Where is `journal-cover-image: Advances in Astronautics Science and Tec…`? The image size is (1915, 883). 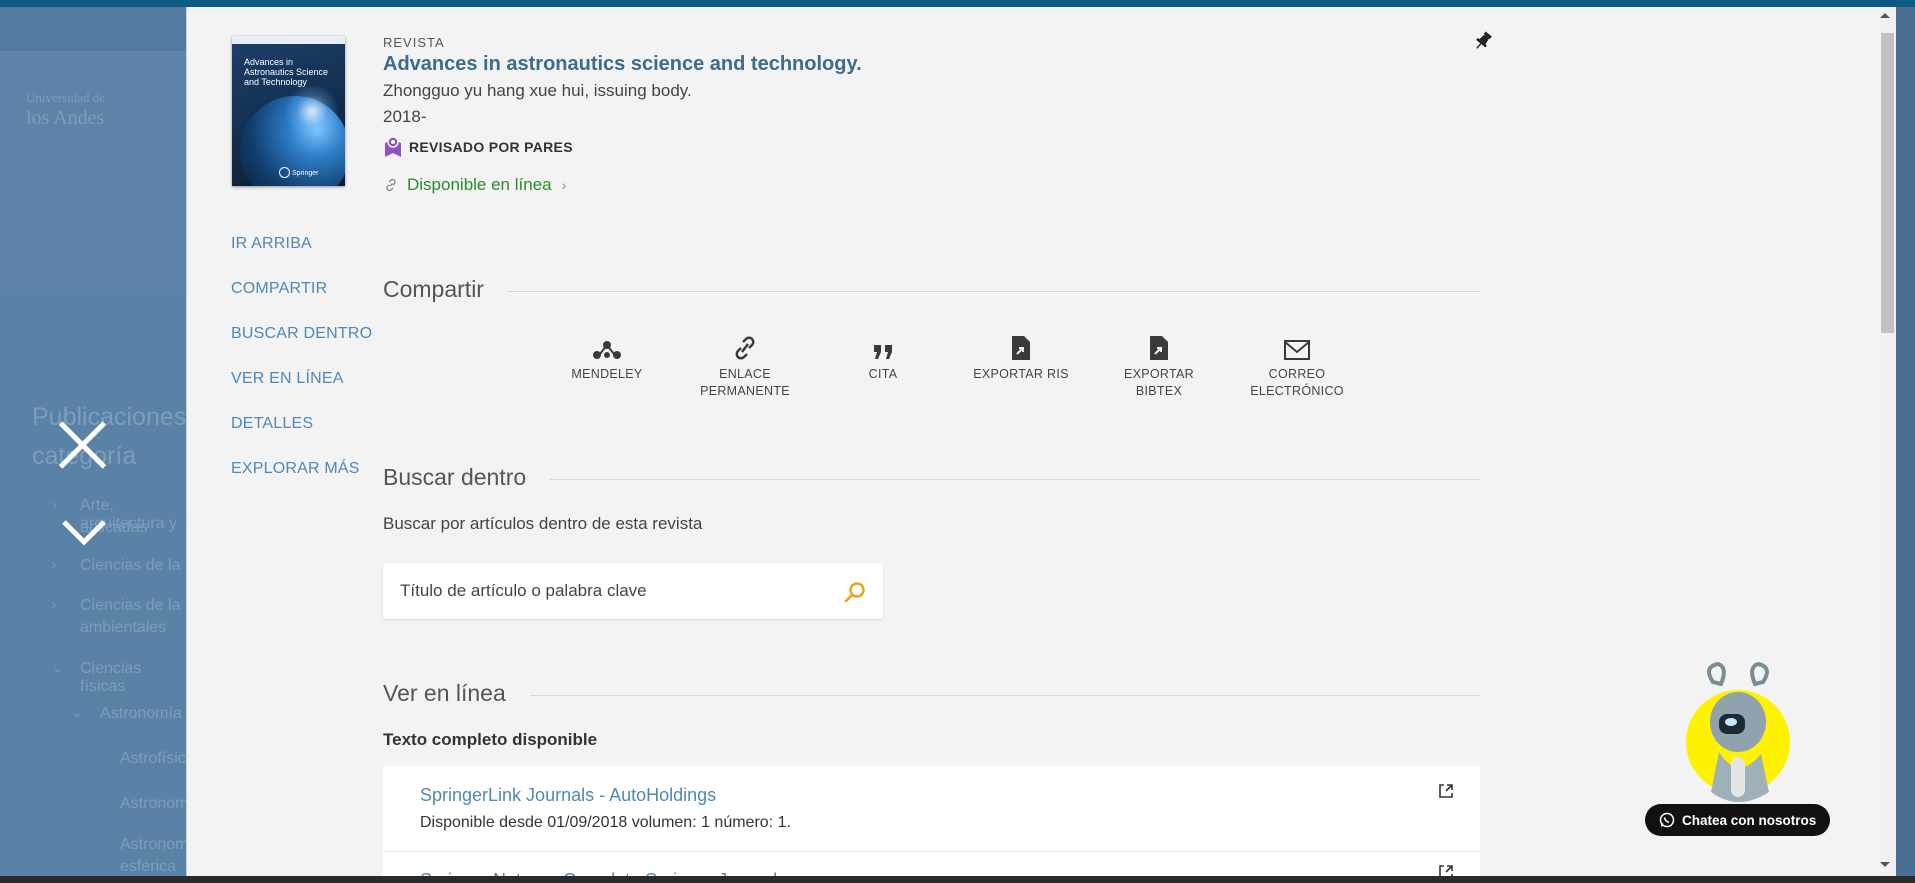
journal-cover-image: Advances in Astronautics Science and Tec… is located at coordinates (288, 111).